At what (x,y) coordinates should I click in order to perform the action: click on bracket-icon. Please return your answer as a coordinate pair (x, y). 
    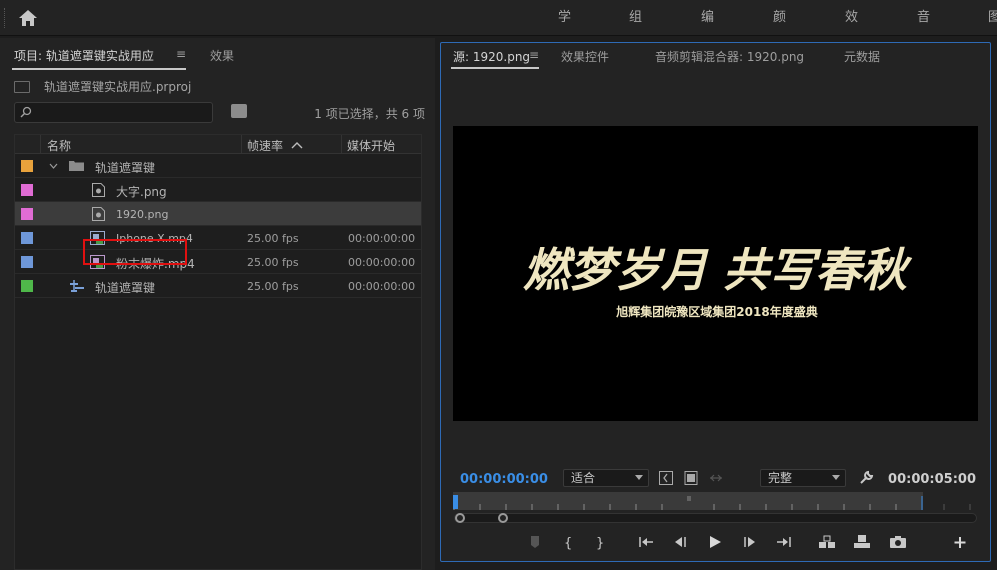
    Looking at the image, I should click on (666, 478).